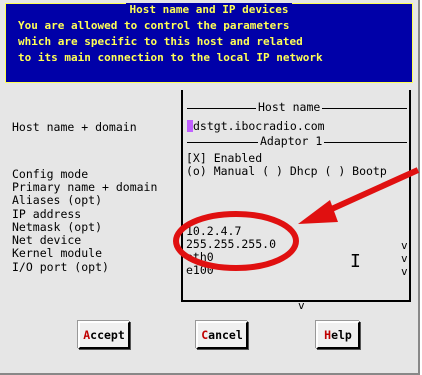 The width and height of the screenshot is (422, 375). Describe the element at coordinates (318, 212) in the screenshot. I see `annotation-arrow-head` at that location.